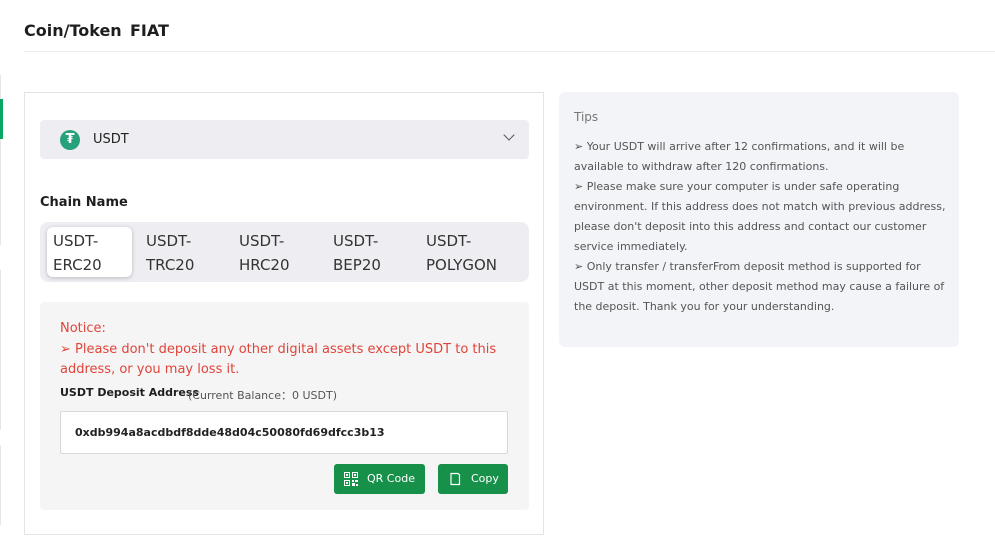  I want to click on copy-label: Copy, so click(485, 478).